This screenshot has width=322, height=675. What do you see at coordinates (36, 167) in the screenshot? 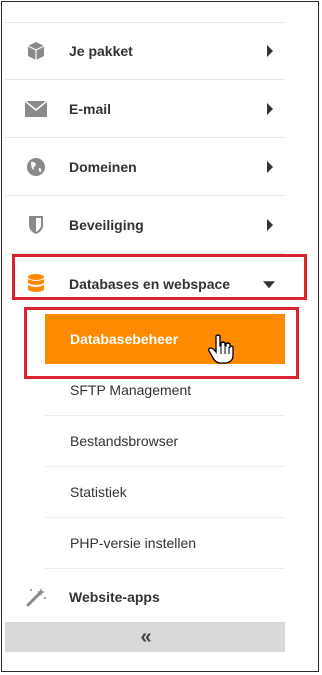
I see `globe-icon` at bounding box center [36, 167].